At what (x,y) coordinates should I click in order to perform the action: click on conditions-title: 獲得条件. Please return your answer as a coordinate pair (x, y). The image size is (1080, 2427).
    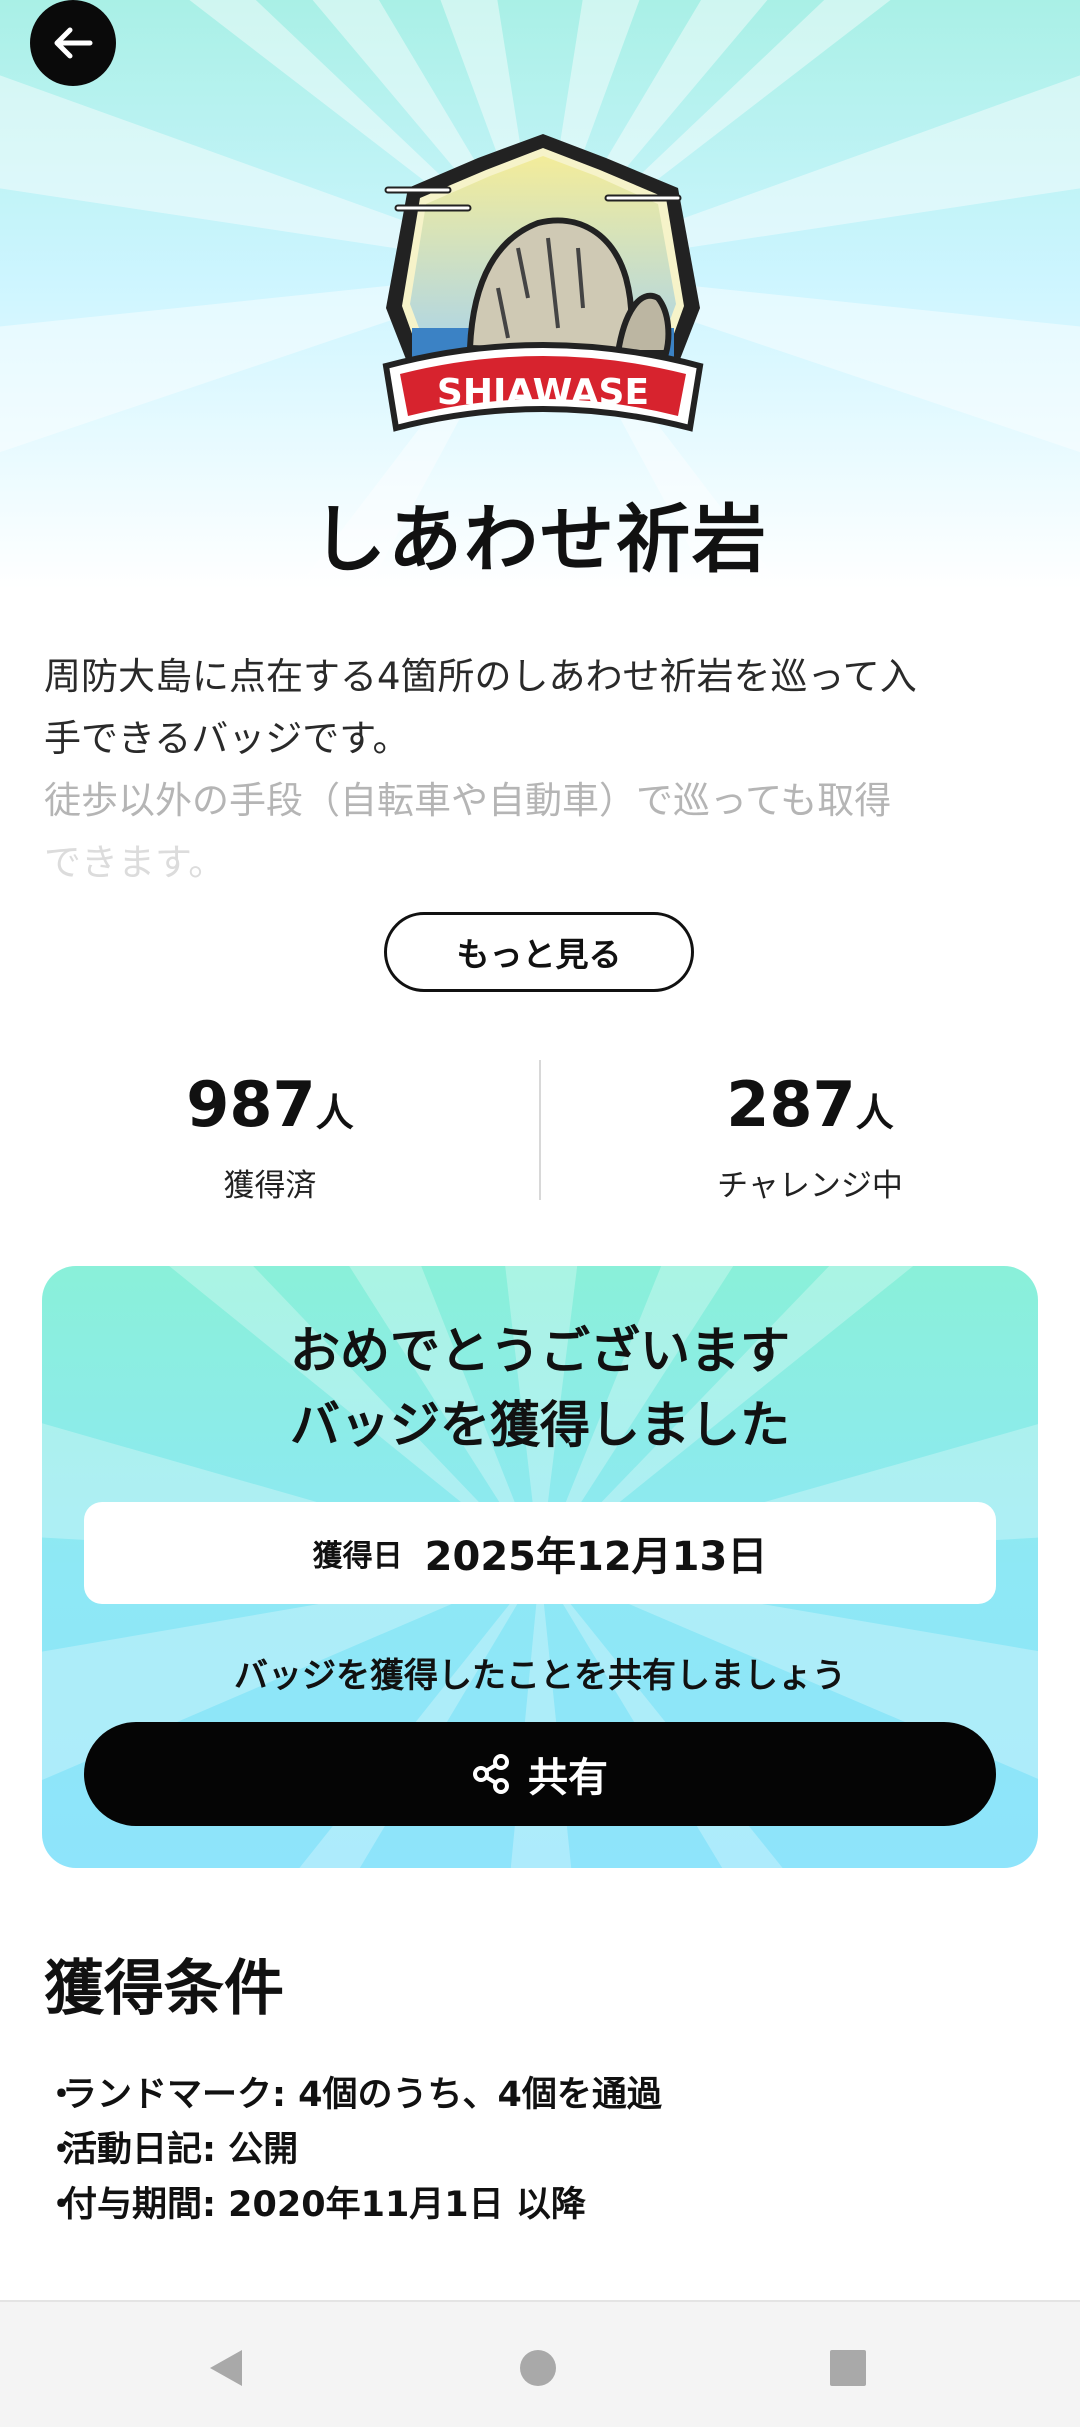
    Looking at the image, I should click on (164, 1989).